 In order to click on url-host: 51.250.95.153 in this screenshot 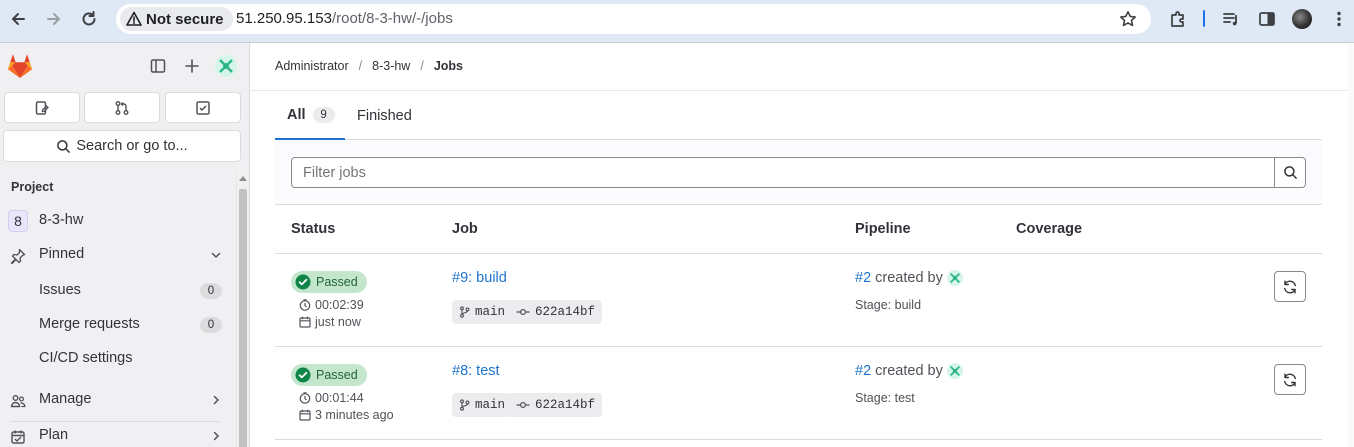, I will do `click(284, 18)`.